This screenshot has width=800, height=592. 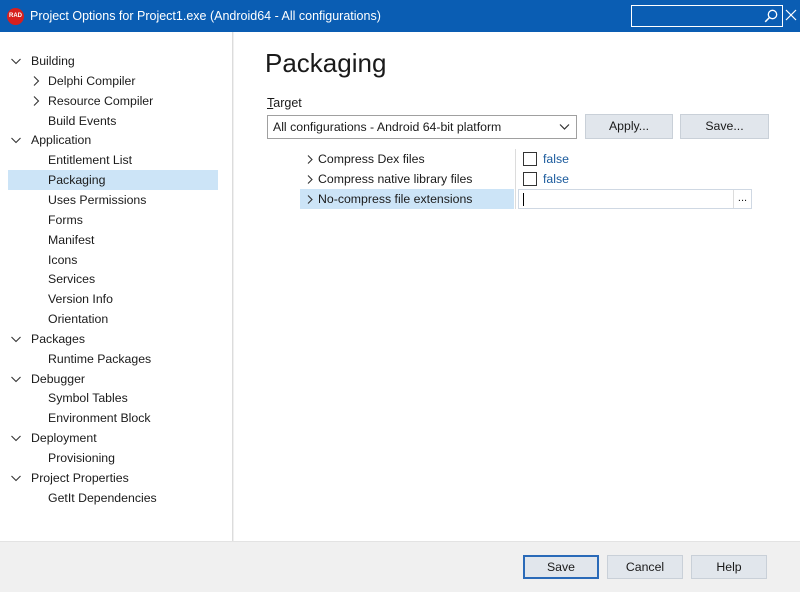 I want to click on tree-item-label: Building, so click(x=53, y=61).